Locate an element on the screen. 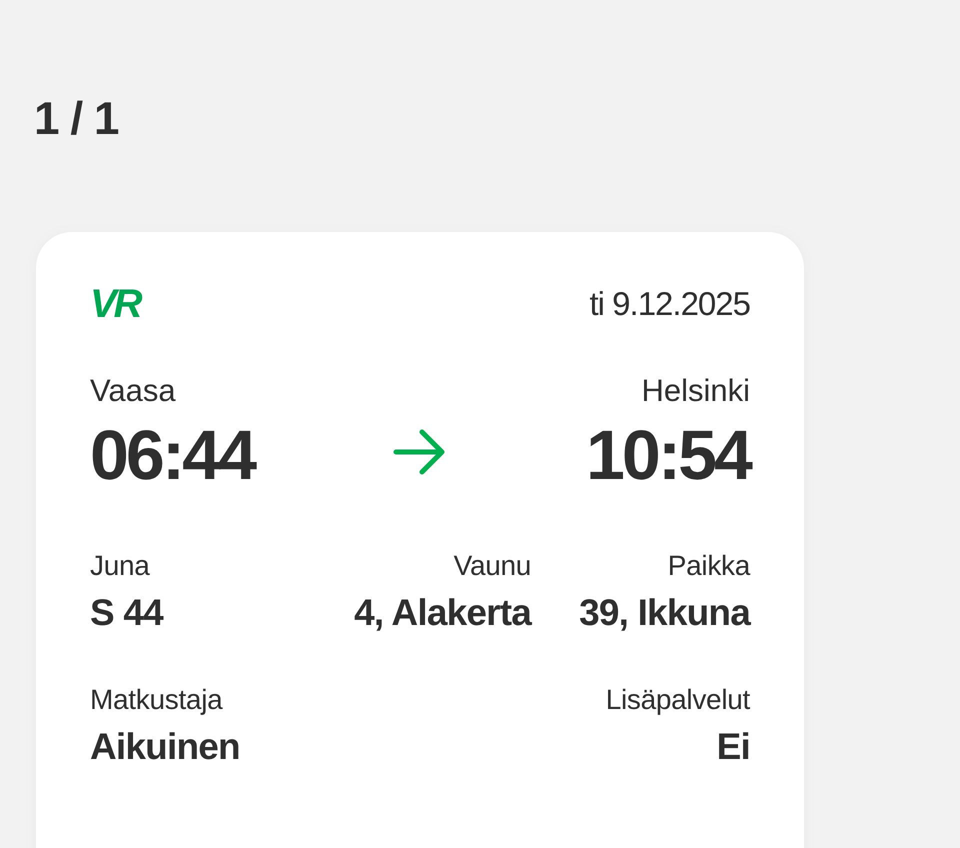 Image resolution: width=960 pixels, height=848 pixels. page-counter: 1 / 1 is located at coordinates (77, 118).